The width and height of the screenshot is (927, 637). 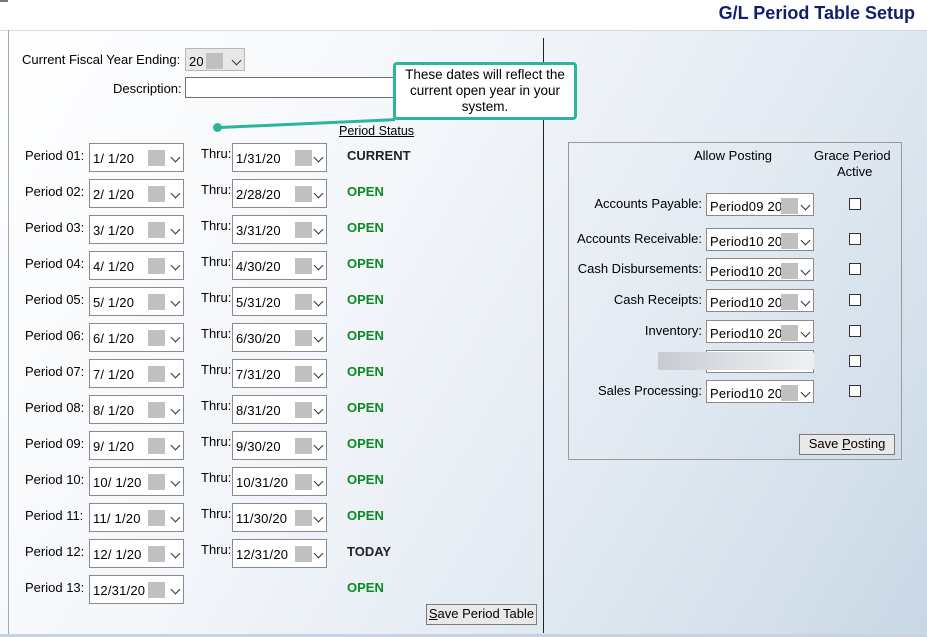 I want to click on period-start-value: 3/ 1/20, so click(x=114, y=230).